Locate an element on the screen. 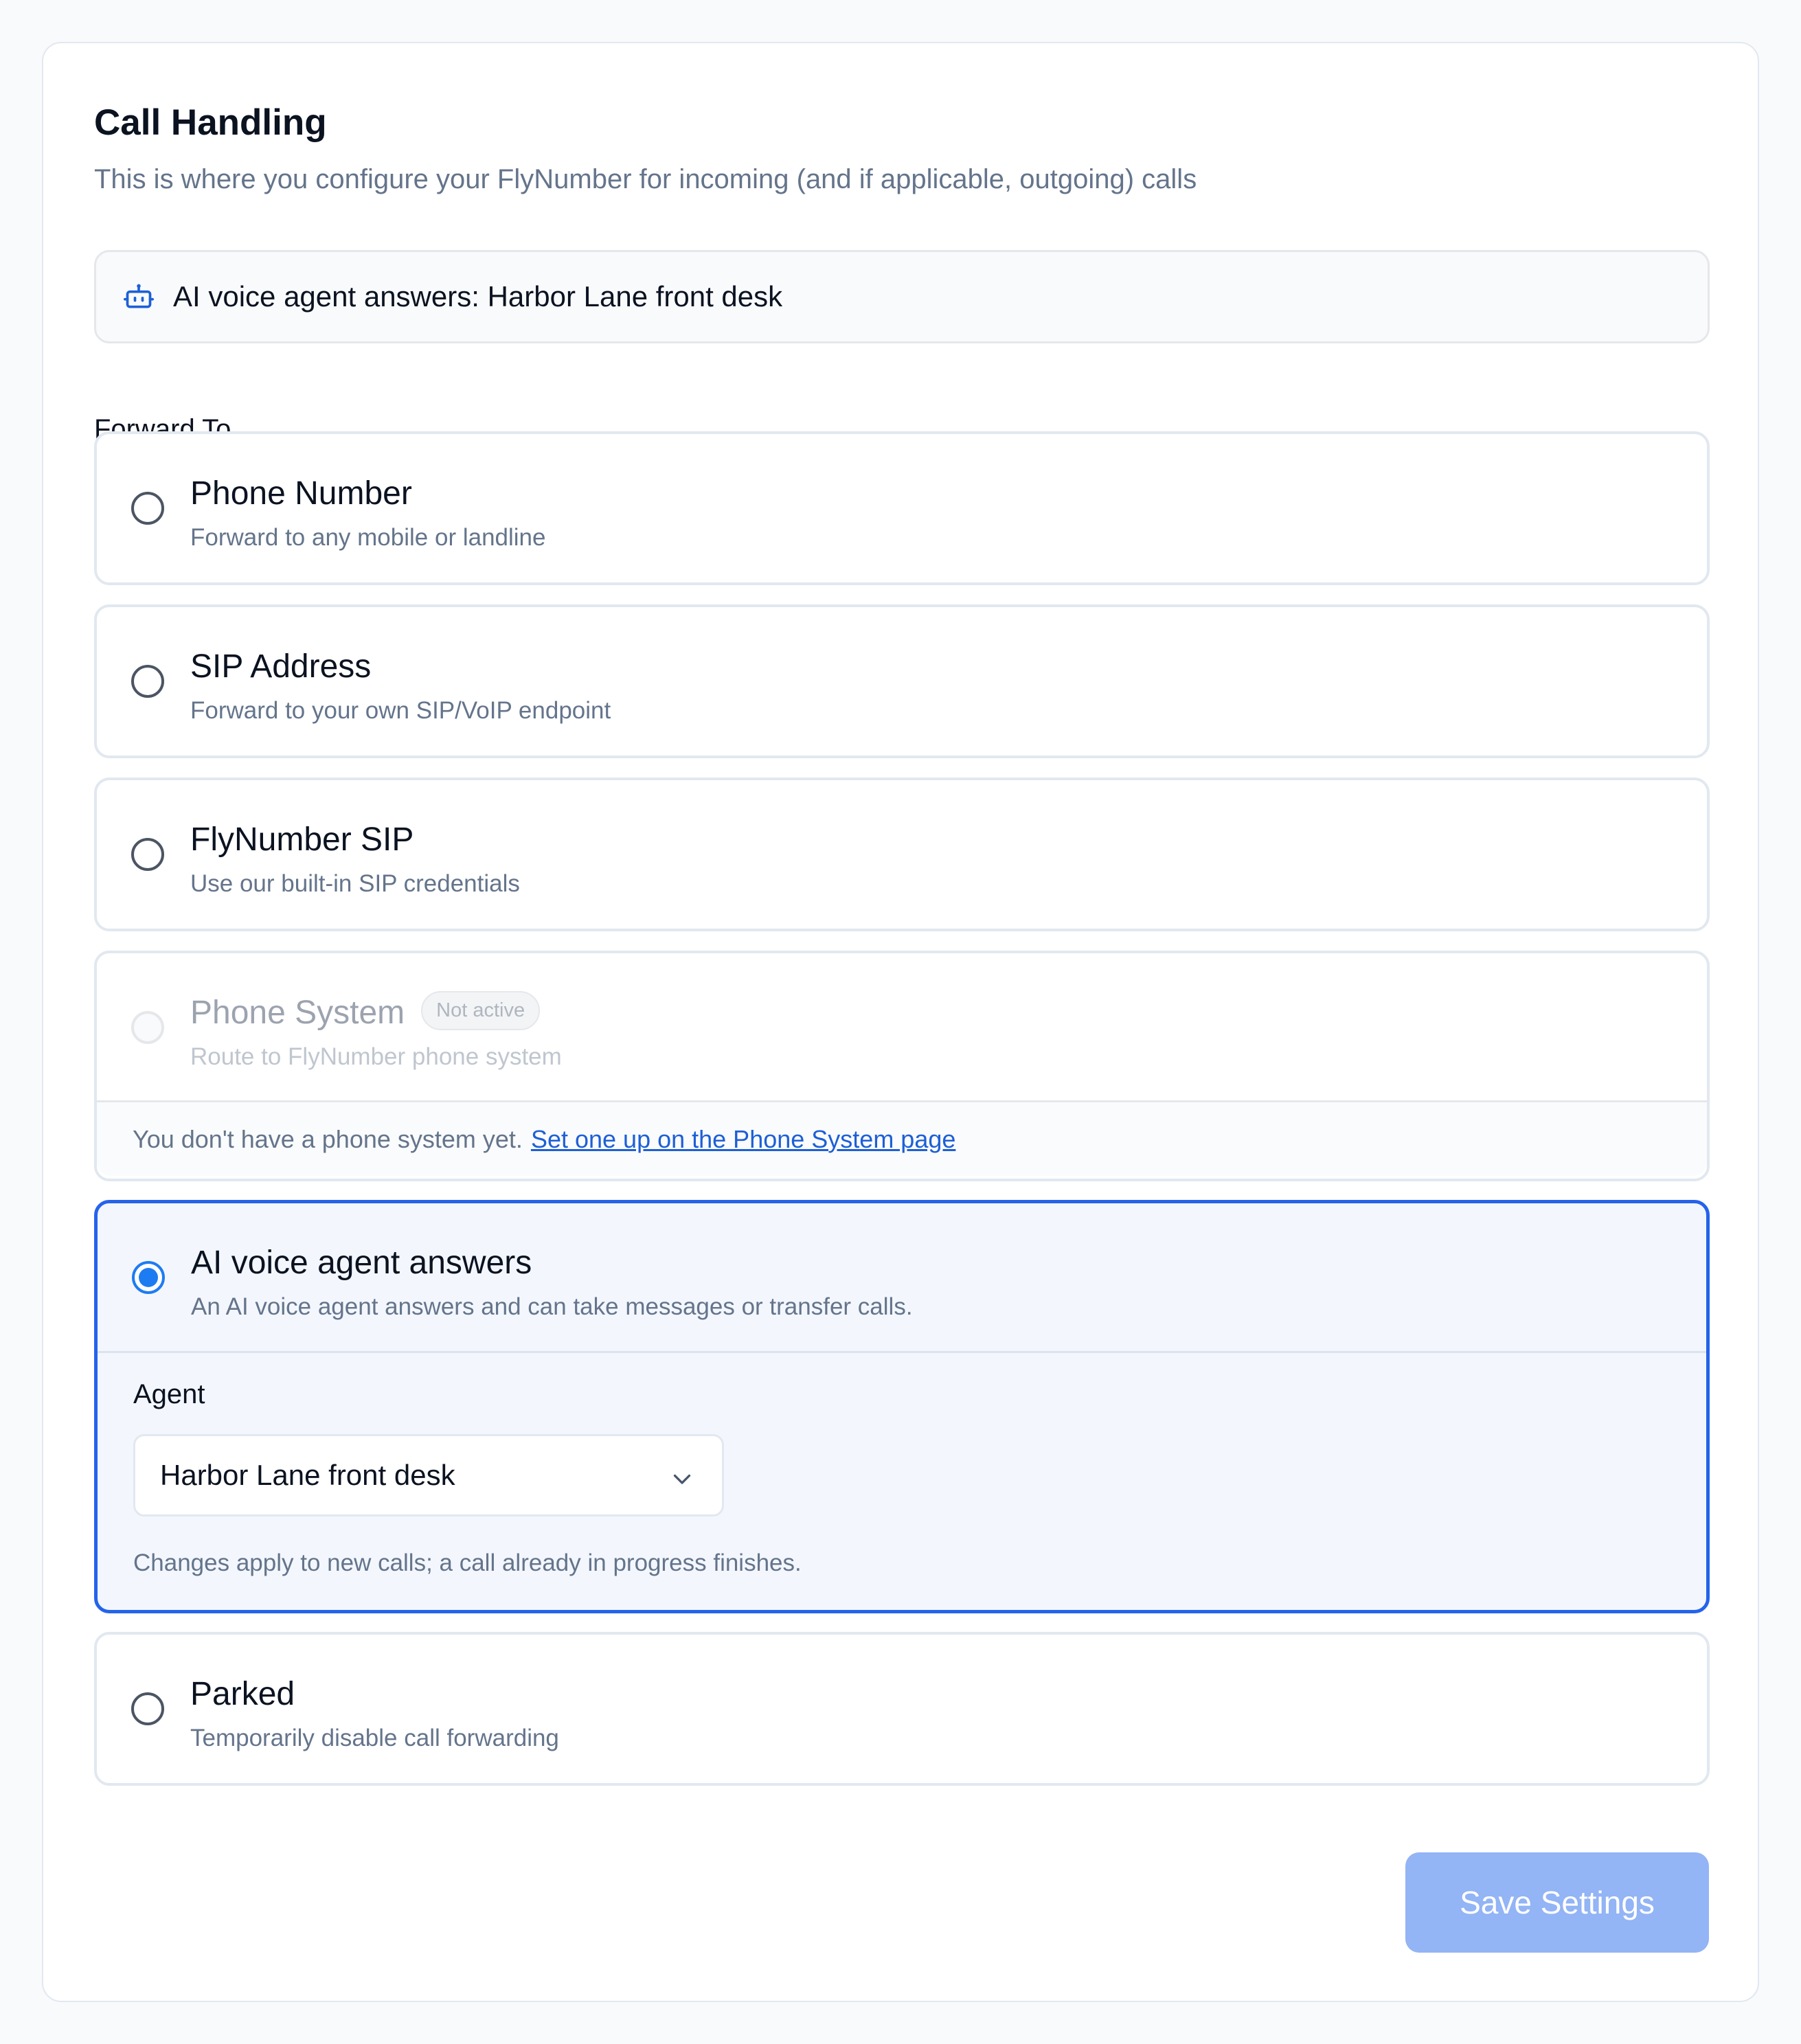  agent-select: Harbor Lane front desk is located at coordinates (428, 1475).